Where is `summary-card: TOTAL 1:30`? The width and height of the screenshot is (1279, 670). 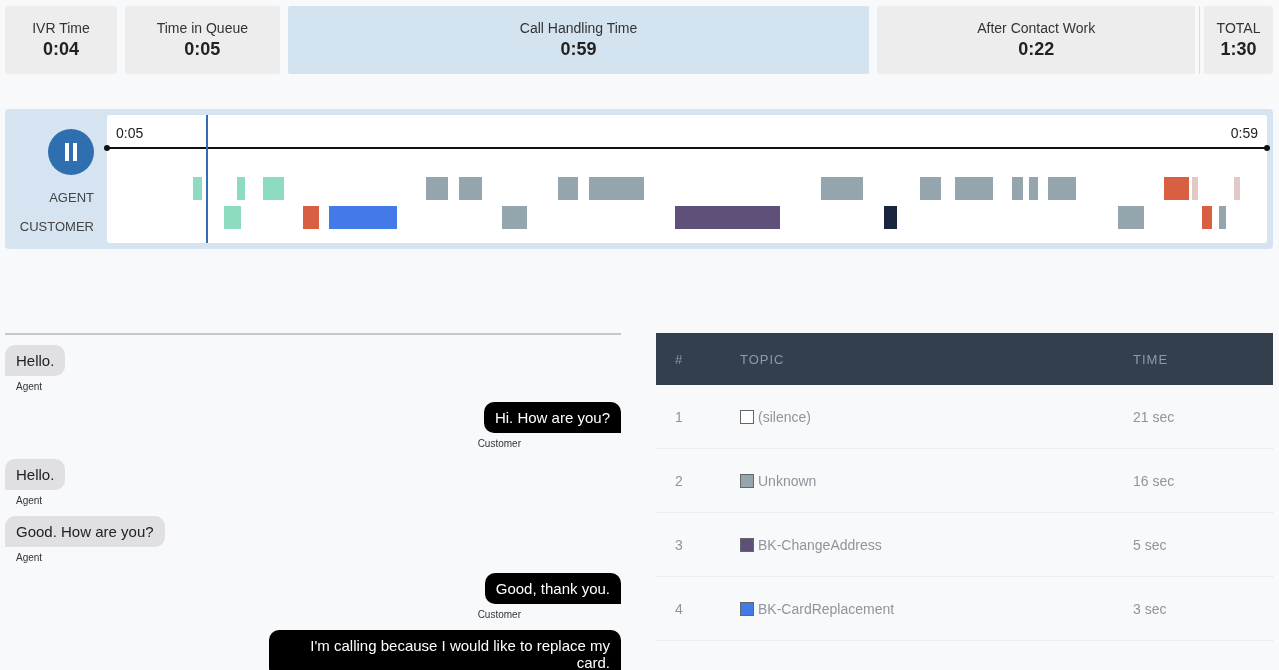
summary-card: TOTAL 1:30 is located at coordinates (1238, 40).